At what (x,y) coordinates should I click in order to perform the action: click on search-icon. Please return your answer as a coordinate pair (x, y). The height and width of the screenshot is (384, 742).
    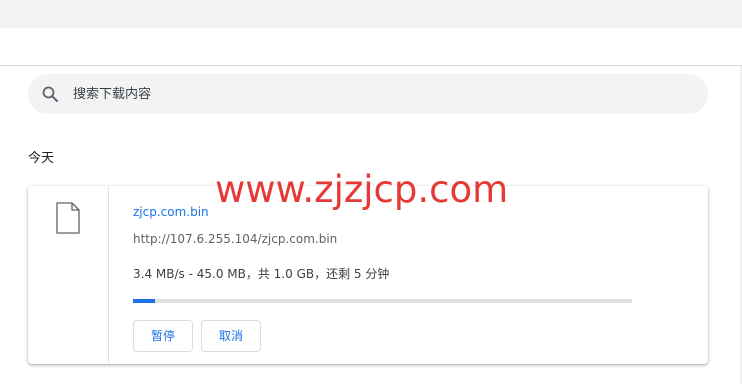
    Looking at the image, I should click on (50, 94).